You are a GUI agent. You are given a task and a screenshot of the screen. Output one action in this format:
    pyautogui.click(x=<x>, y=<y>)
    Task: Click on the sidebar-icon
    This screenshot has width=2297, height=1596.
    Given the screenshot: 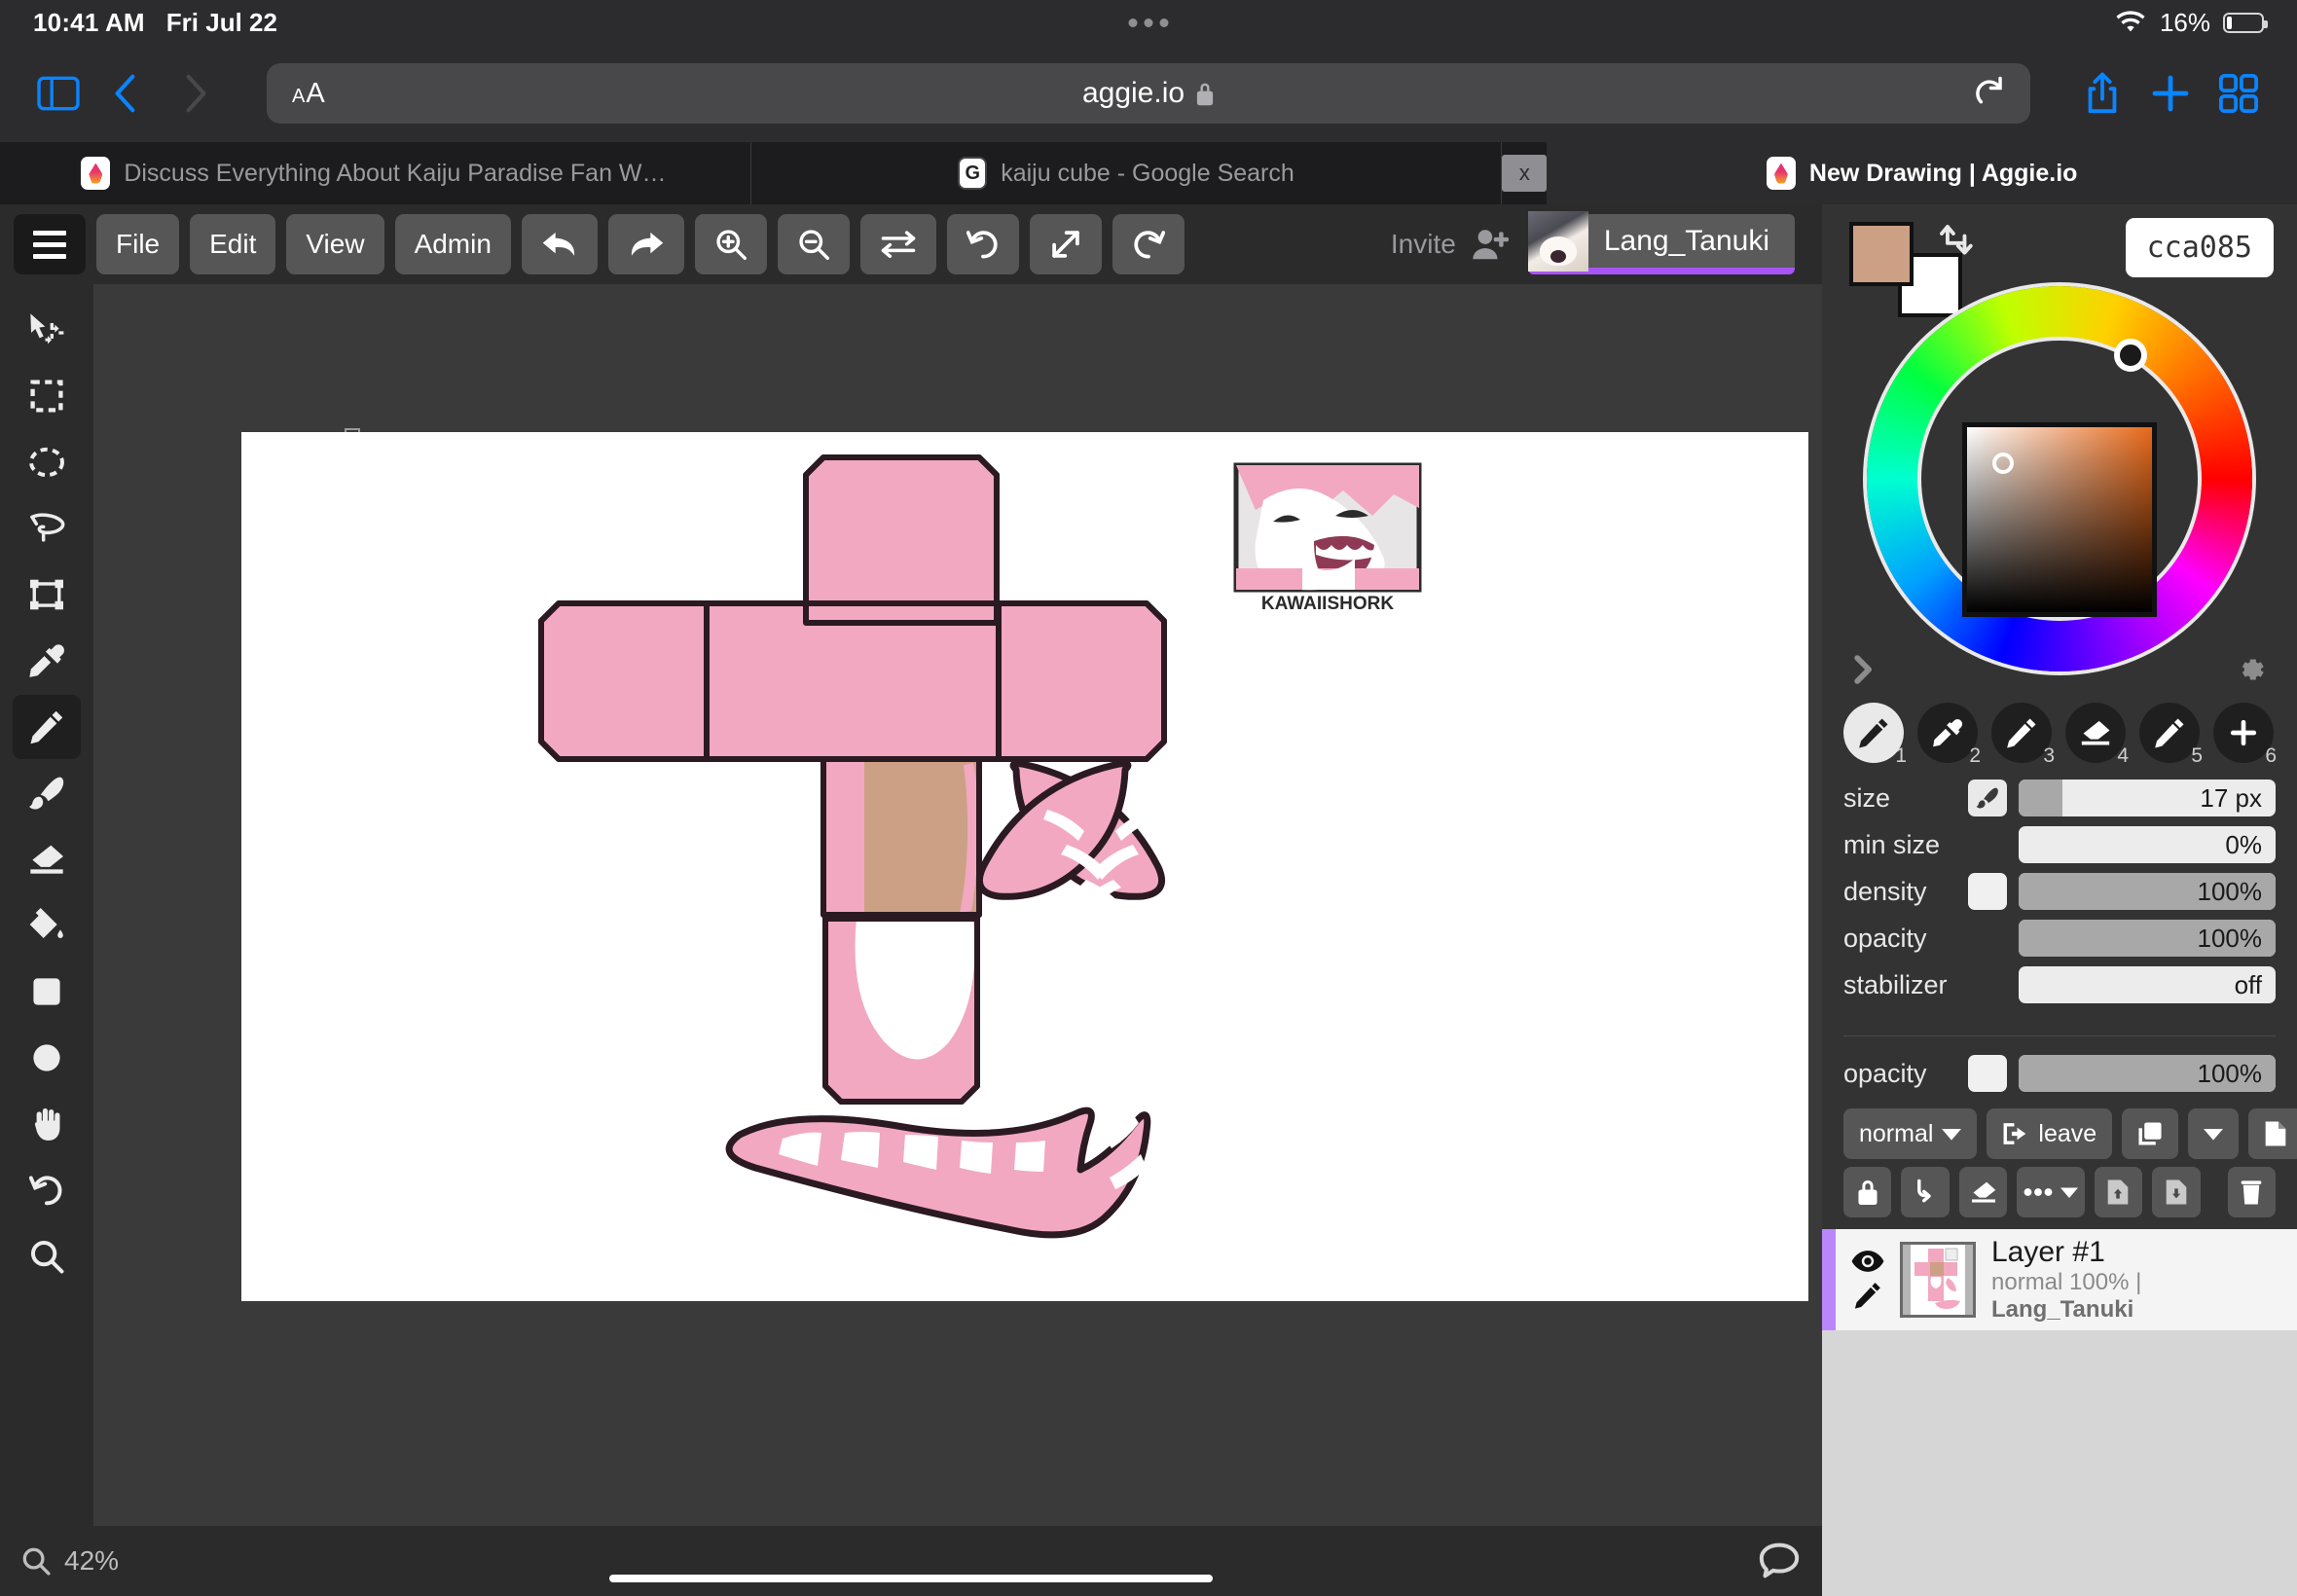 What is the action you would take?
    pyautogui.click(x=58, y=93)
    